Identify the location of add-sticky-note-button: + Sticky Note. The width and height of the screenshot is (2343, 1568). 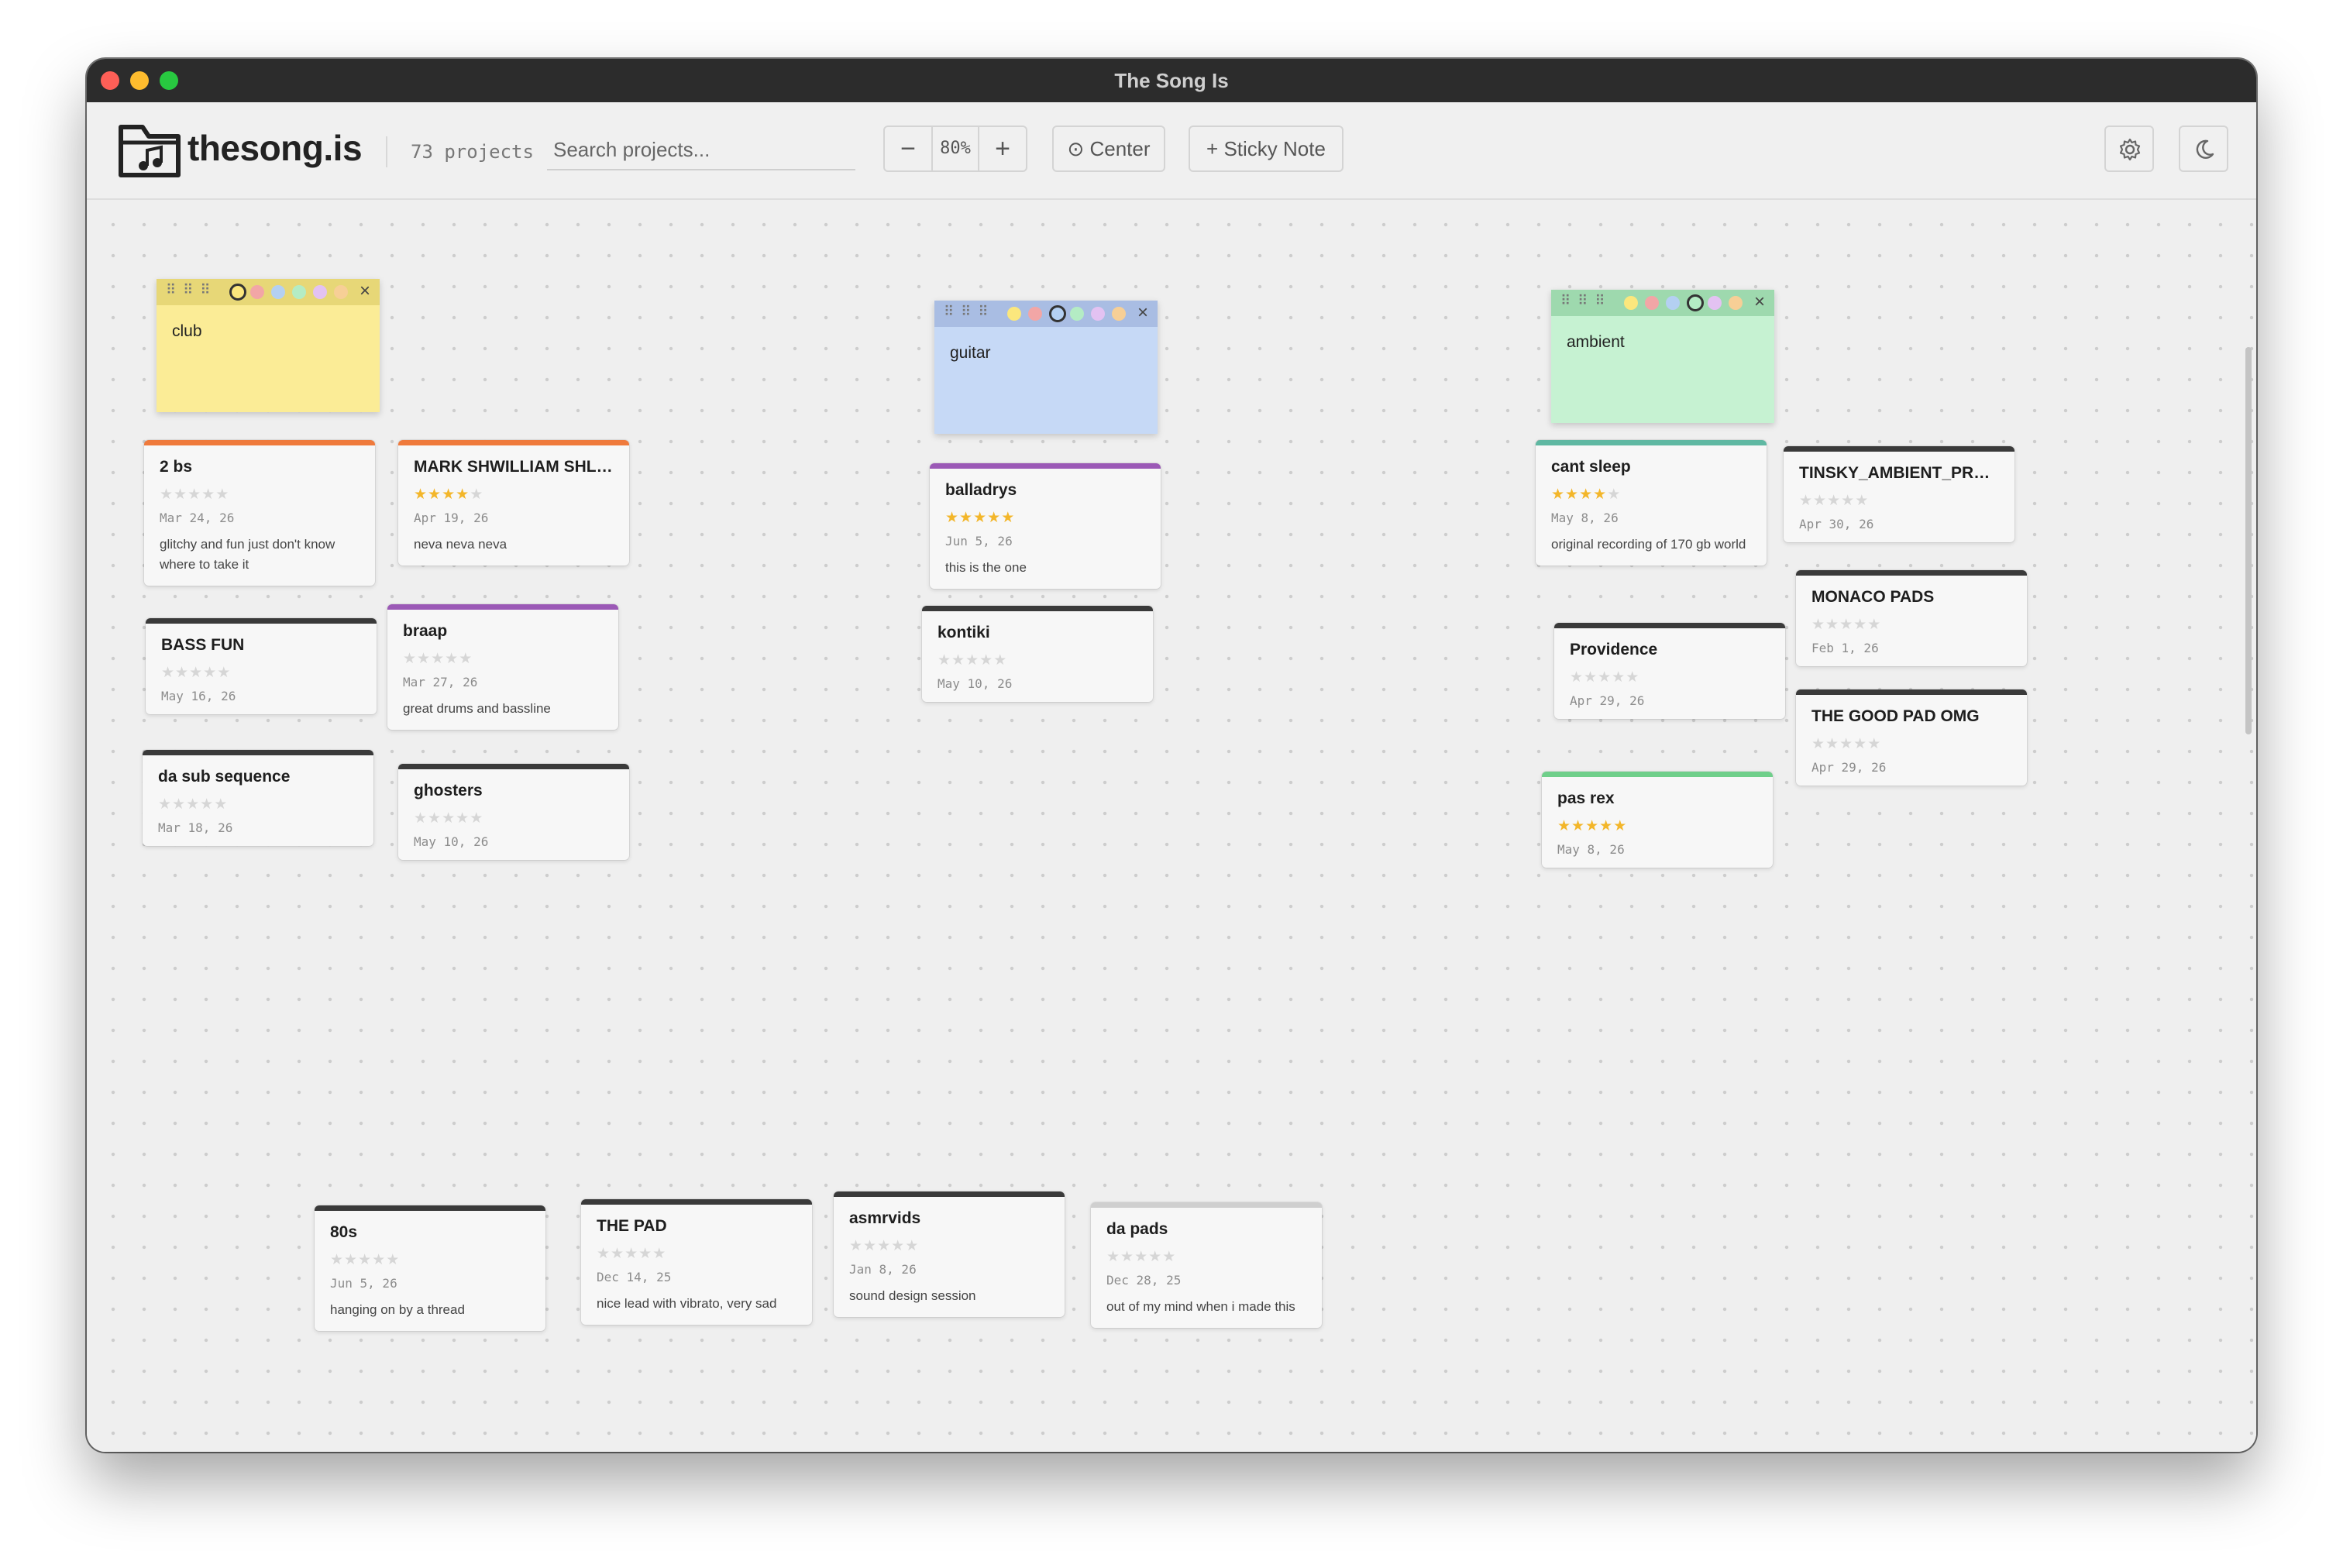
(1266, 149).